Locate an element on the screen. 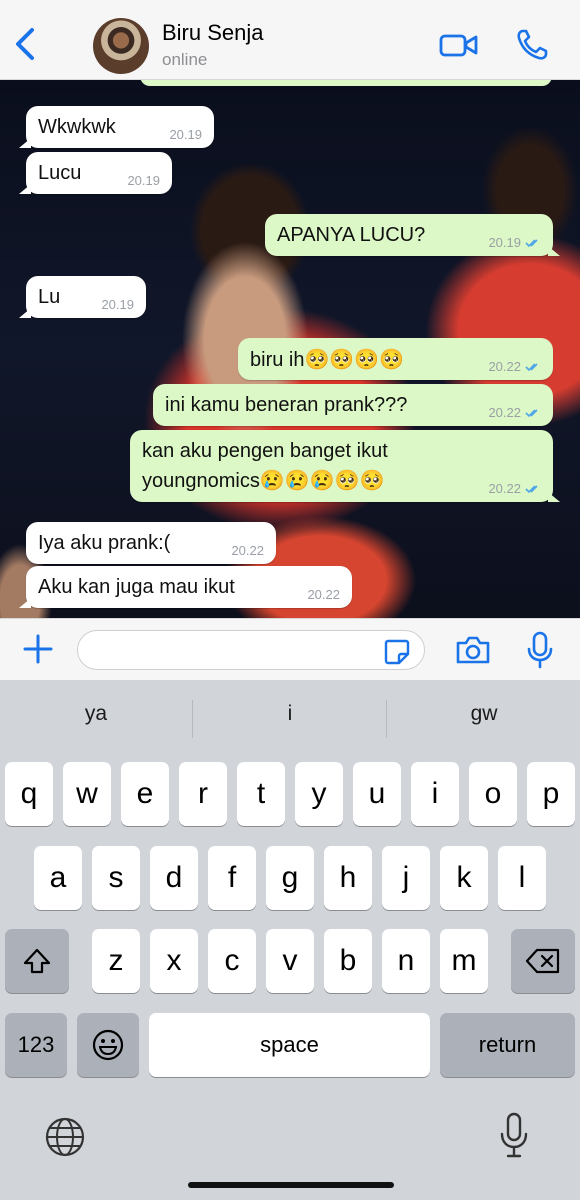 The height and width of the screenshot is (1200, 580). key-r: r is located at coordinates (203, 794).